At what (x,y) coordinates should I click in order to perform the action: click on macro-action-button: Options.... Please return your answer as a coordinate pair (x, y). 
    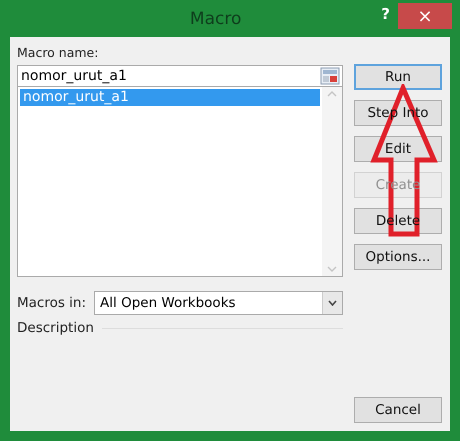
    Looking at the image, I should click on (398, 257).